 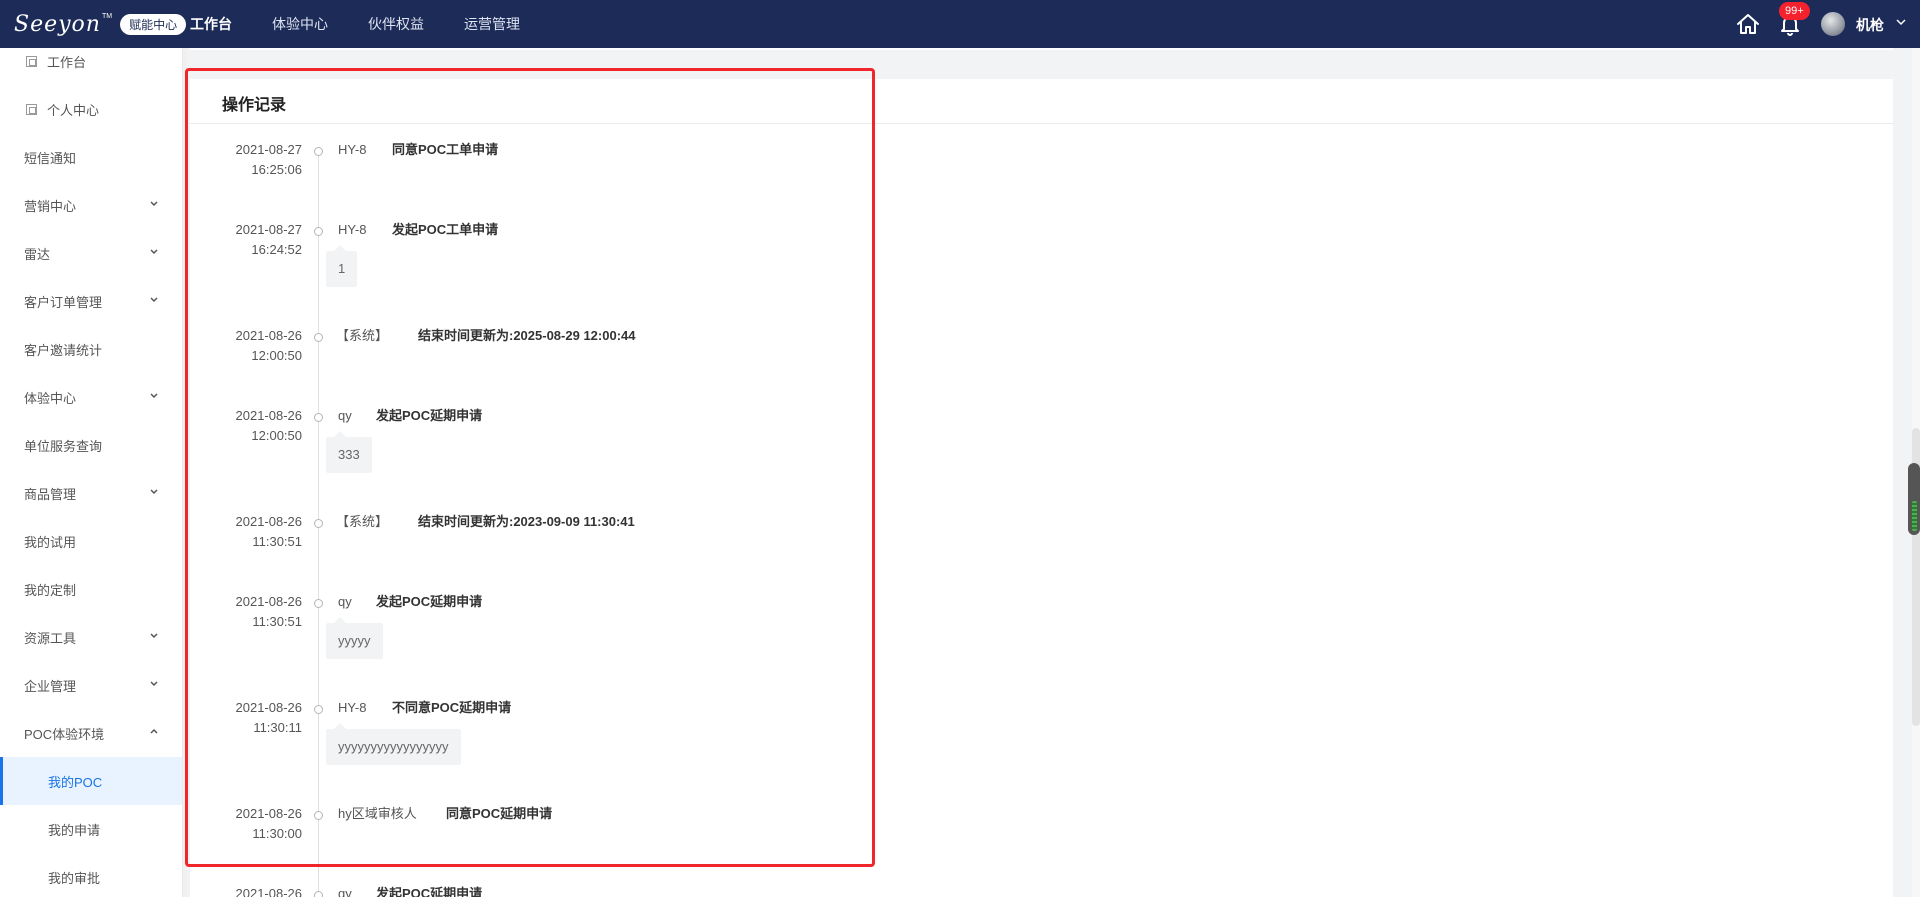 What do you see at coordinates (63, 350) in the screenshot?
I see `sidebar-item-label: 客户邀请统计` at bounding box center [63, 350].